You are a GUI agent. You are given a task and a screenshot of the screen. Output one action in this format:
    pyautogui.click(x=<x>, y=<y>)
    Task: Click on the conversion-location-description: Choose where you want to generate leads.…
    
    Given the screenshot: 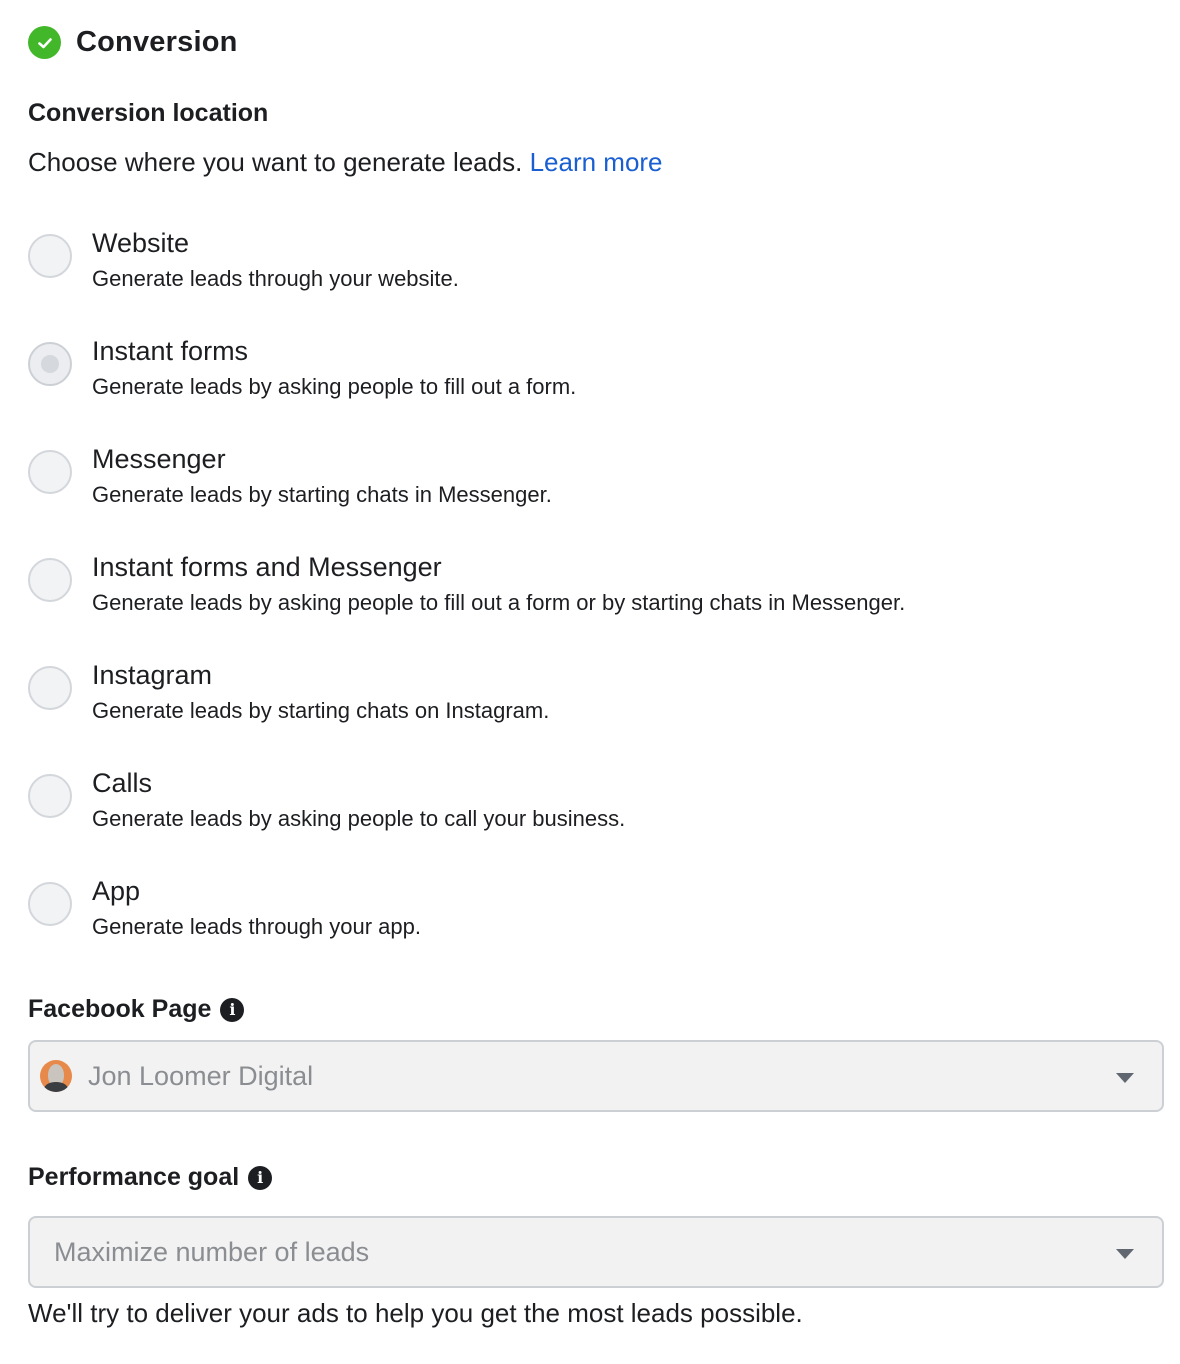 What is the action you would take?
    pyautogui.click(x=345, y=162)
    